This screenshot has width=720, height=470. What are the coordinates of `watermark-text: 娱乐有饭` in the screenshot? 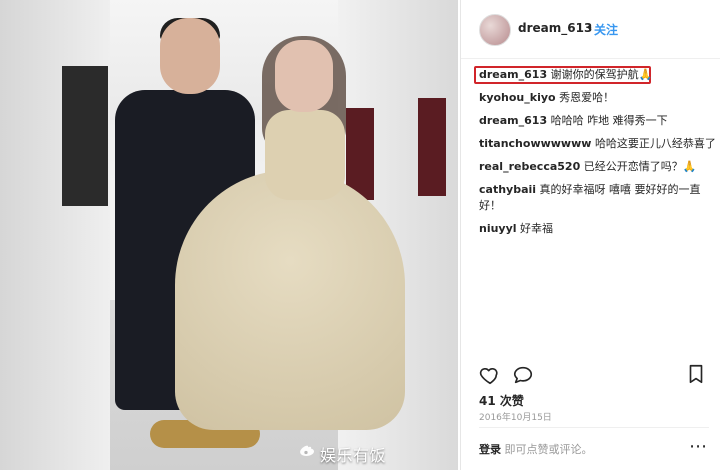 It's located at (353, 455).